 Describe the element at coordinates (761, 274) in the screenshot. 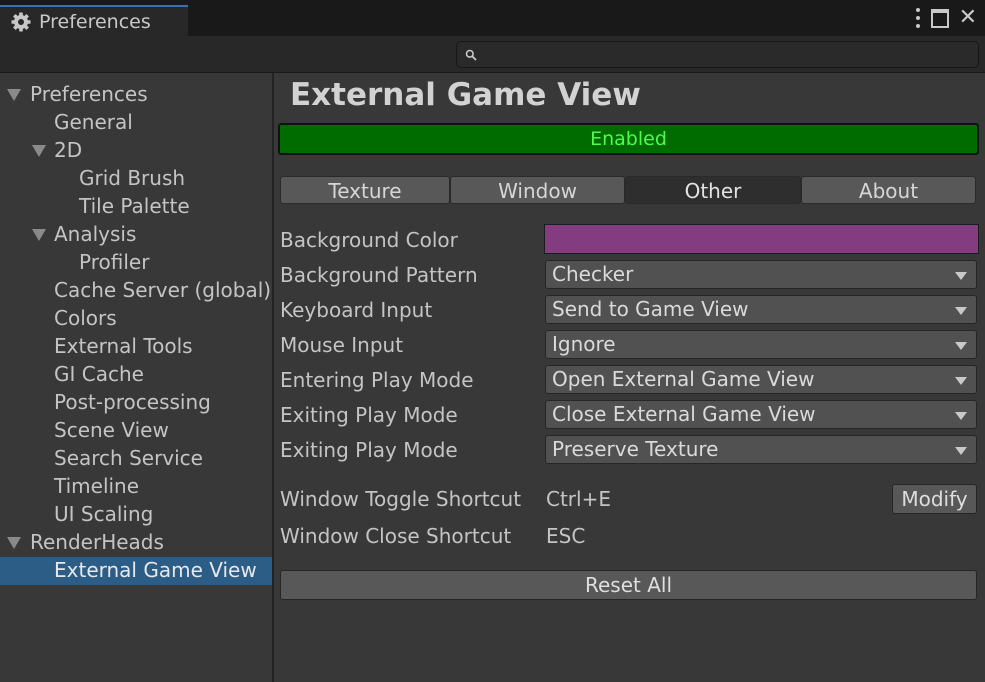

I see `background-pattern-dropdown: Checker` at that location.